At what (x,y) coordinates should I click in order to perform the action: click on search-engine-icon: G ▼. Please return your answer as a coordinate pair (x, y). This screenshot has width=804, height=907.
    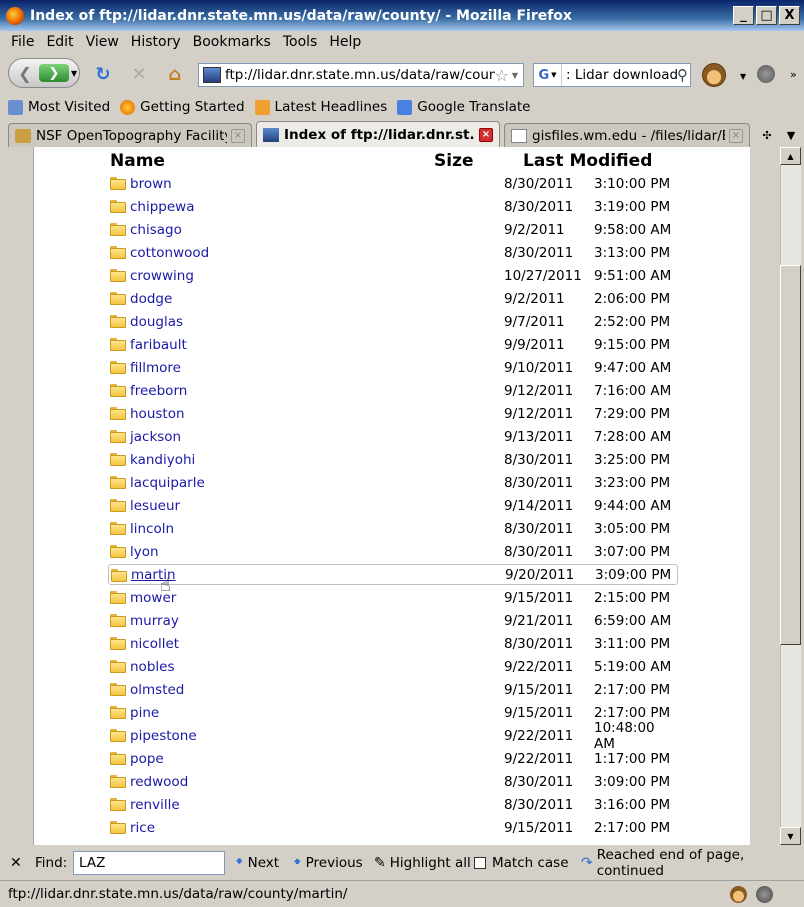
    Looking at the image, I should click on (548, 75).